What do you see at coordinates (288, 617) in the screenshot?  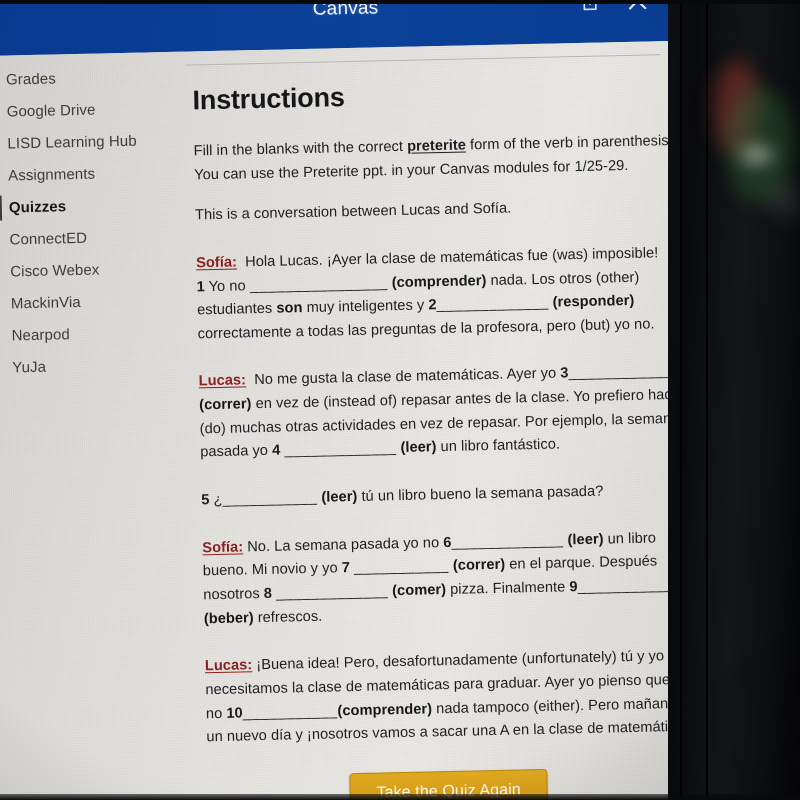 I see `sofia2-sentence-5: refrescos.` at bounding box center [288, 617].